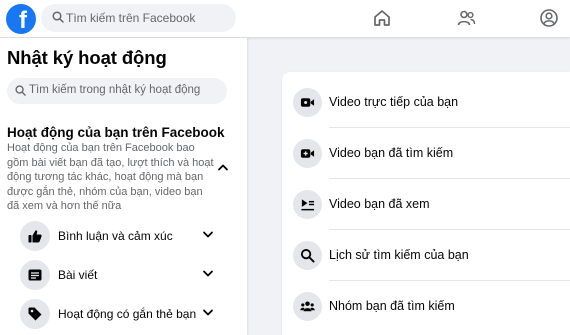  Describe the element at coordinates (127, 314) in the screenshot. I see `sidebar-item-label: Hoạt động có gắn thẻ bạn` at that location.